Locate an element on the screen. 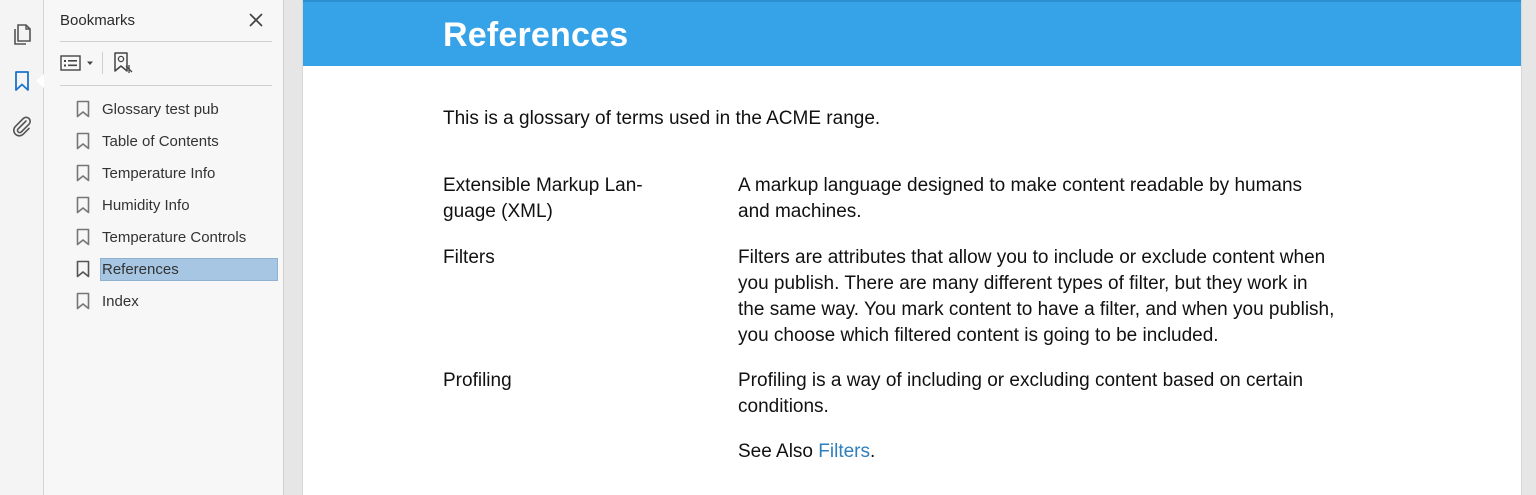 The width and height of the screenshot is (1536, 495). bookmark-item: Temperature Controls is located at coordinates (177, 237).